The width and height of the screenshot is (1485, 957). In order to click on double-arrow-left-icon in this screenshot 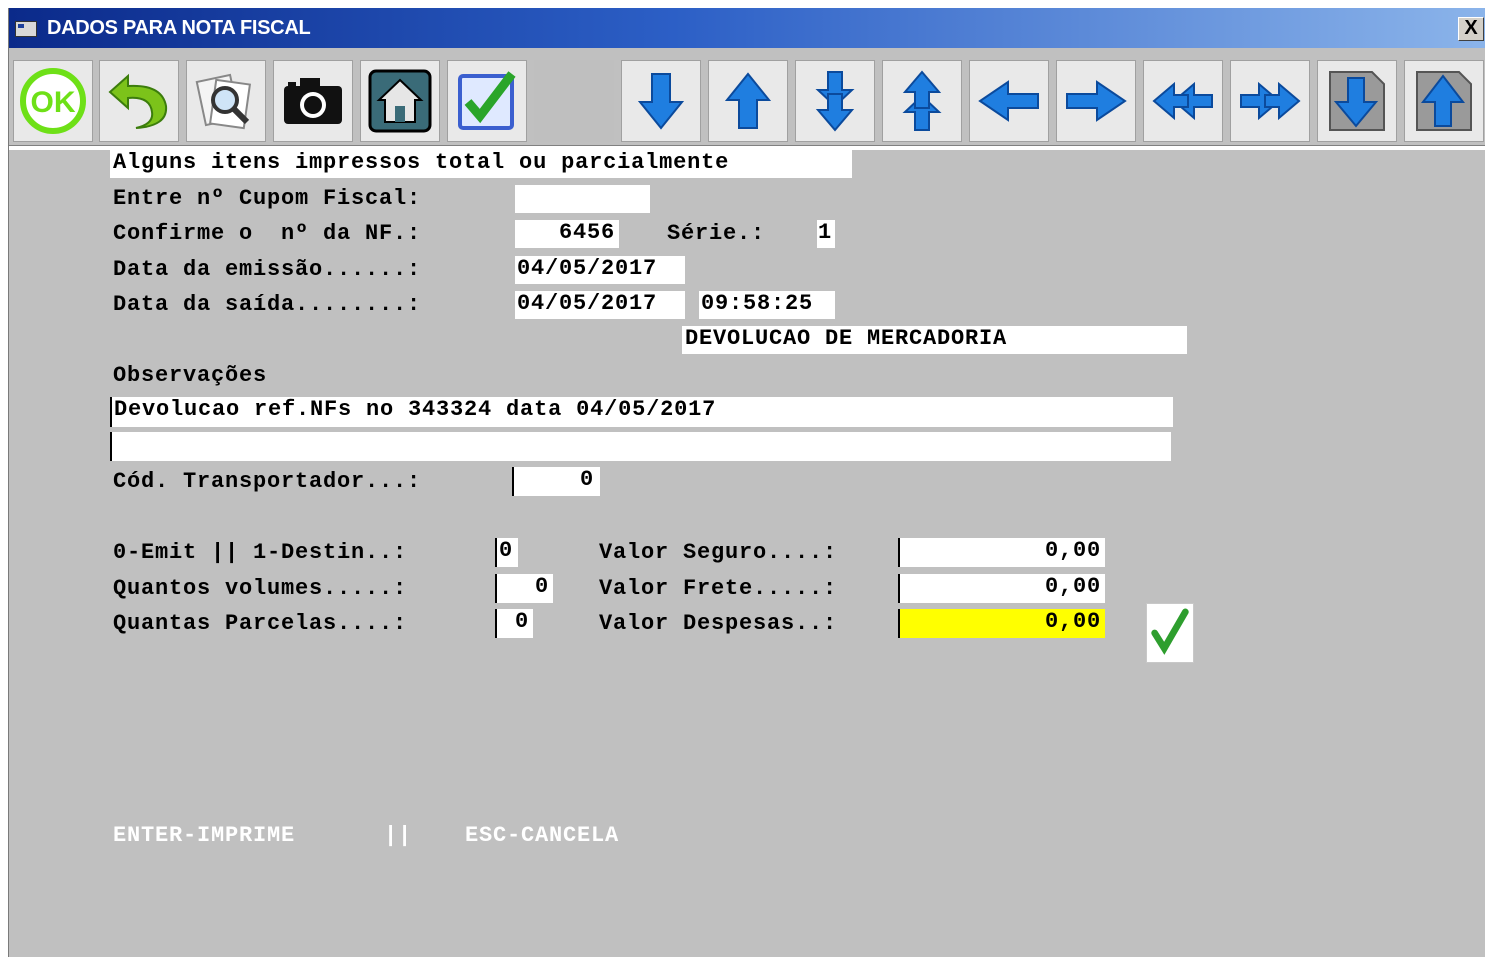, I will do `click(1182, 101)`.